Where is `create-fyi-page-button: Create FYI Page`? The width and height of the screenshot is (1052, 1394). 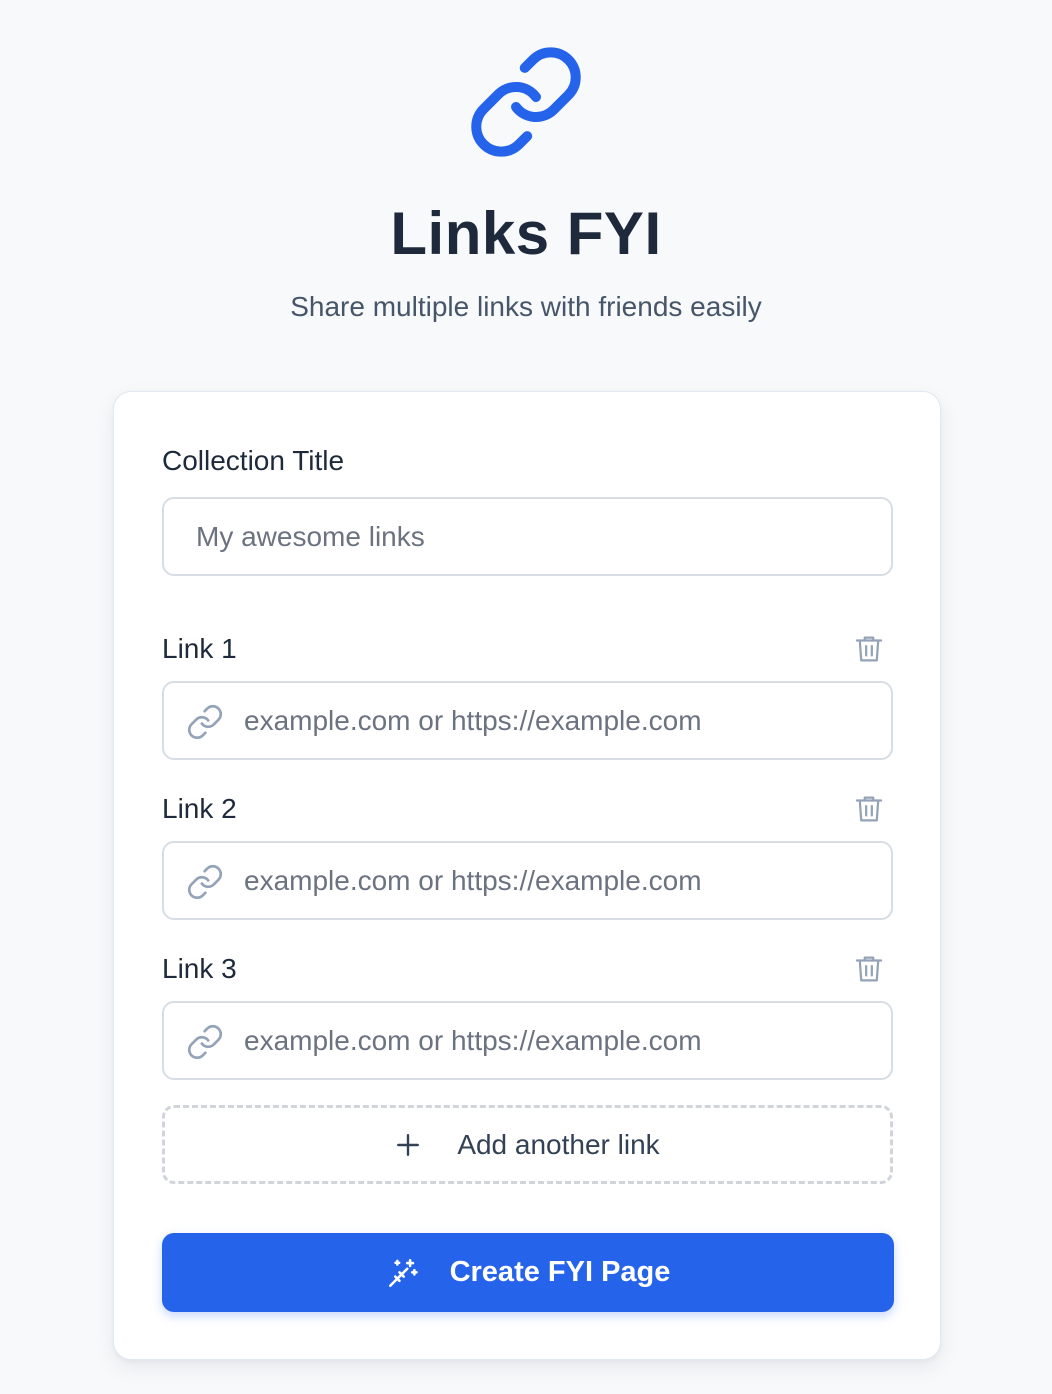 create-fyi-page-button: Create FYI Page is located at coordinates (528, 1272).